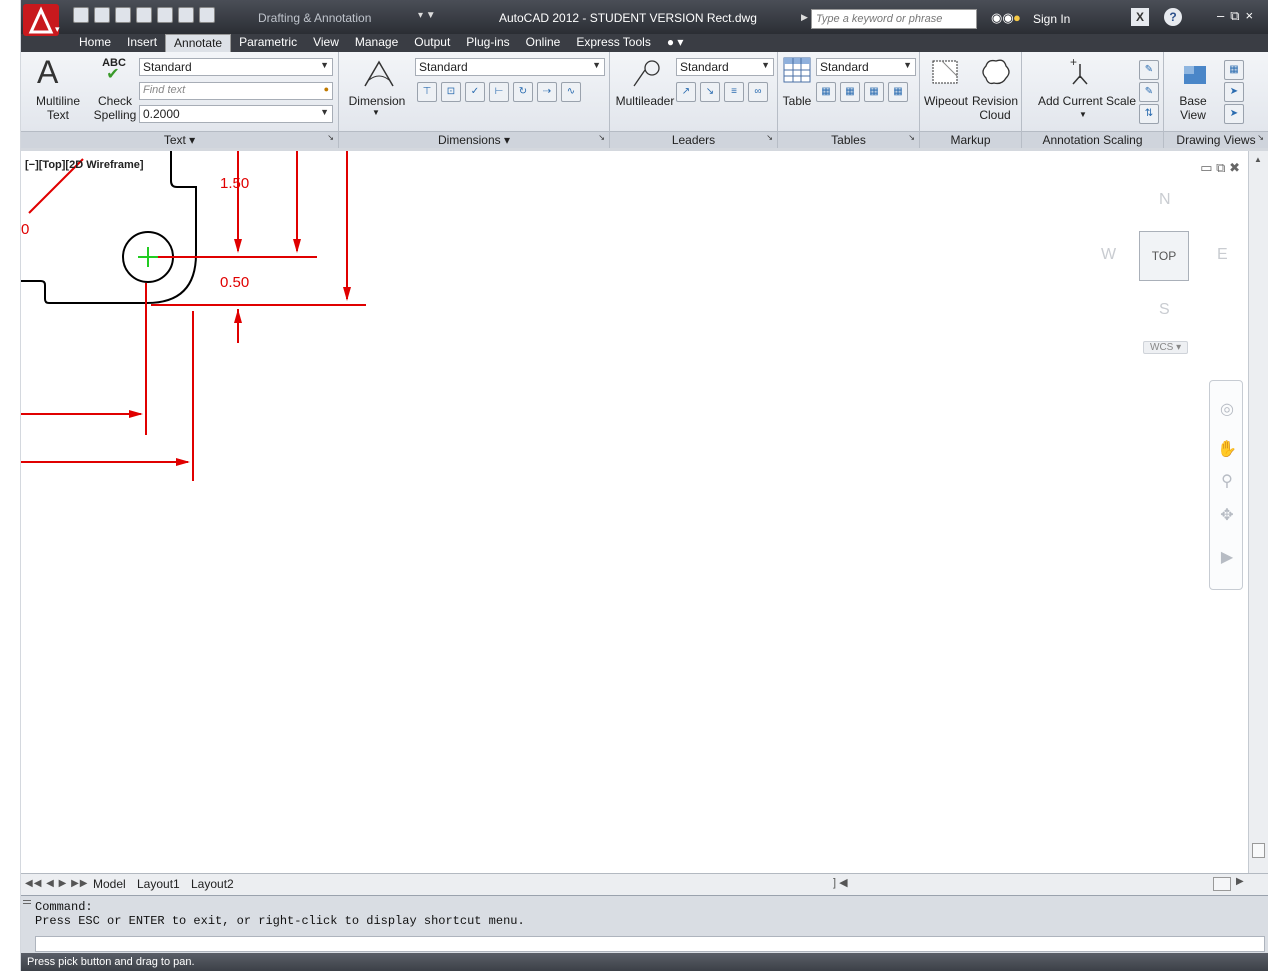 This screenshot has height=971, width=1268. Describe the element at coordinates (499, 92) in the screenshot. I see `dim-continue-icon: ⊢` at that location.